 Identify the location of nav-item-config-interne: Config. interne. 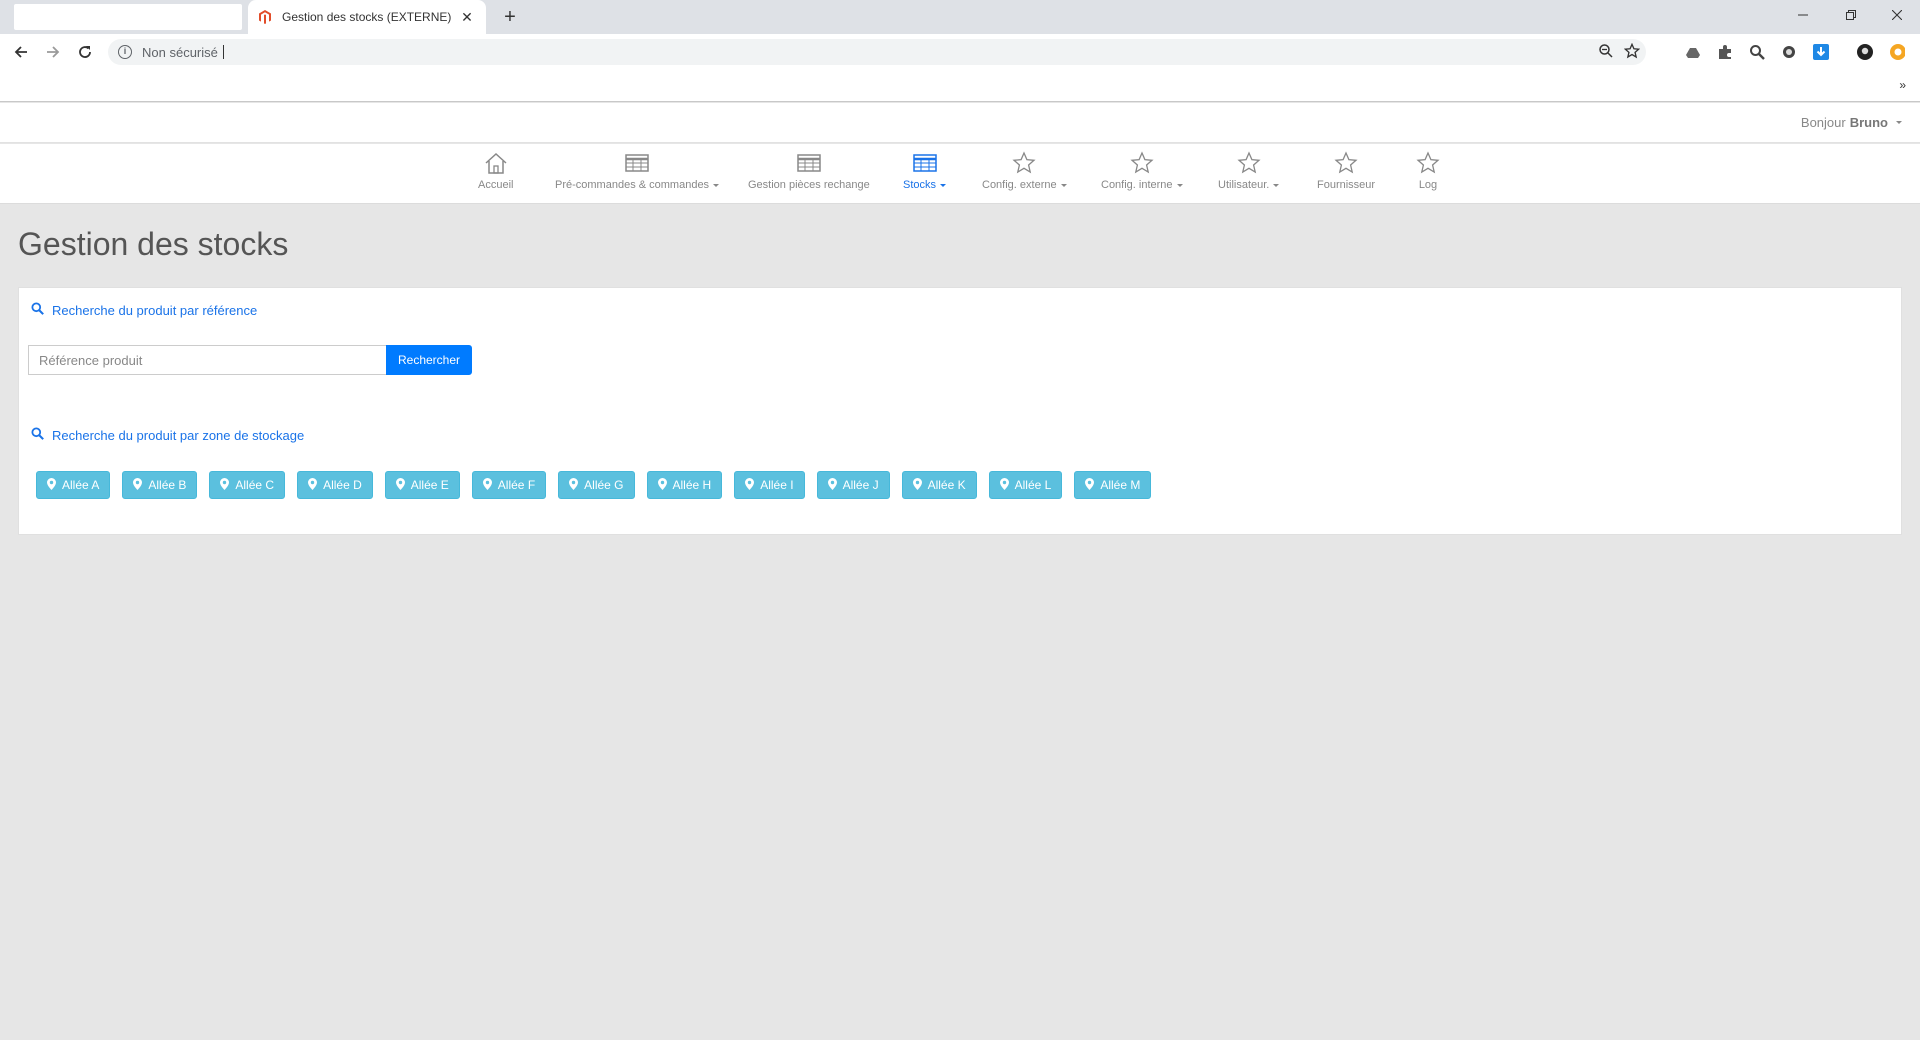
(1142, 170).